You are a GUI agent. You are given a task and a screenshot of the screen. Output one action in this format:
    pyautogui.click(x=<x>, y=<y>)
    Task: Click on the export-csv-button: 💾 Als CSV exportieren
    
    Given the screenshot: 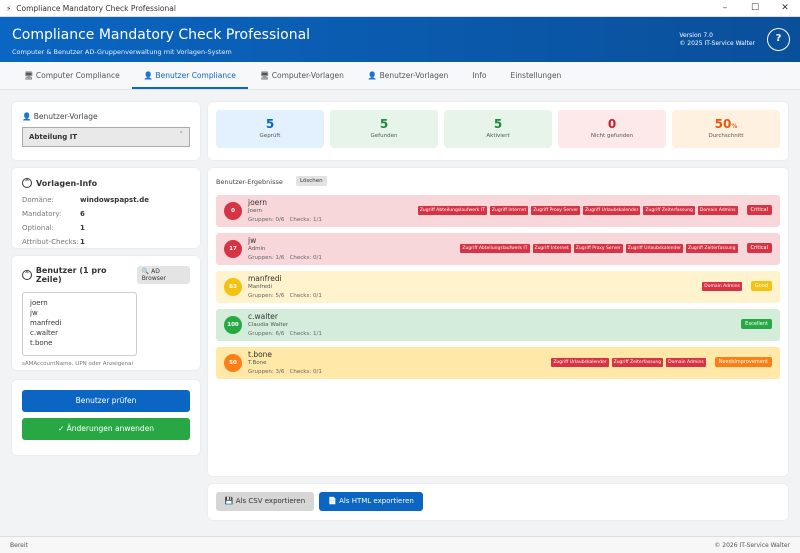 What is the action you would take?
    pyautogui.click(x=265, y=501)
    